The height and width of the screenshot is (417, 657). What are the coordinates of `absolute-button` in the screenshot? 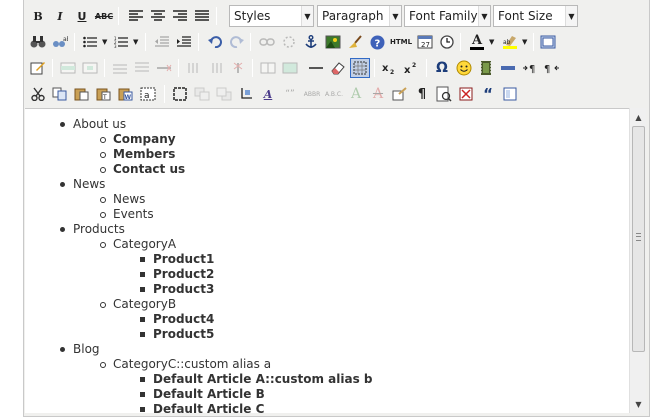 It's located at (246, 94).